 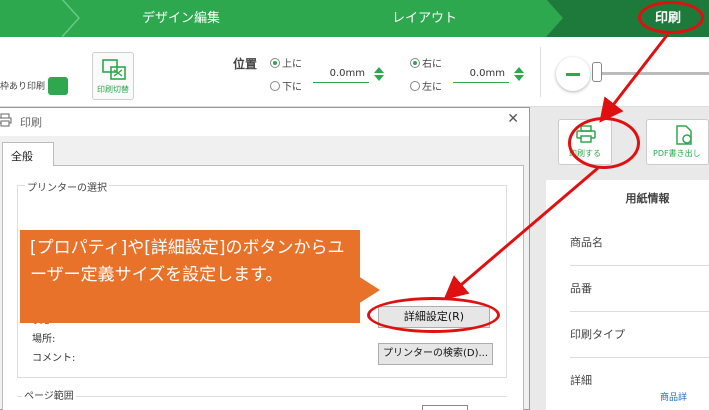 I want to click on arrow-to-print-button, so click(x=634, y=78).